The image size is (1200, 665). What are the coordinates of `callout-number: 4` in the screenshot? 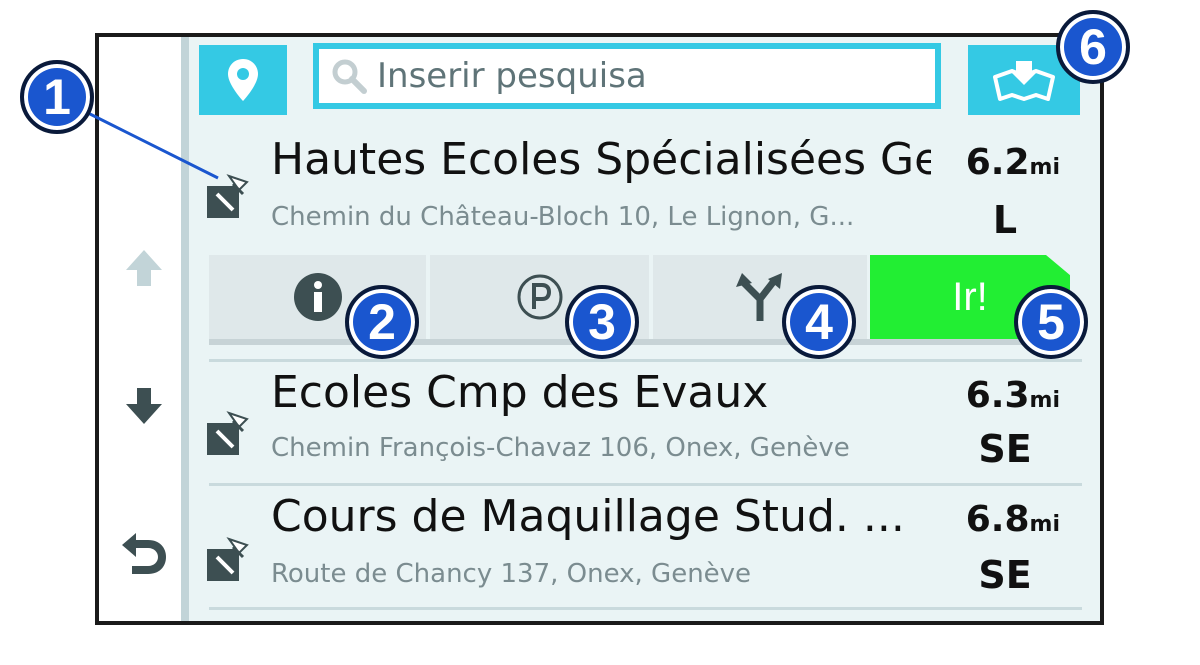 It's located at (819, 322).